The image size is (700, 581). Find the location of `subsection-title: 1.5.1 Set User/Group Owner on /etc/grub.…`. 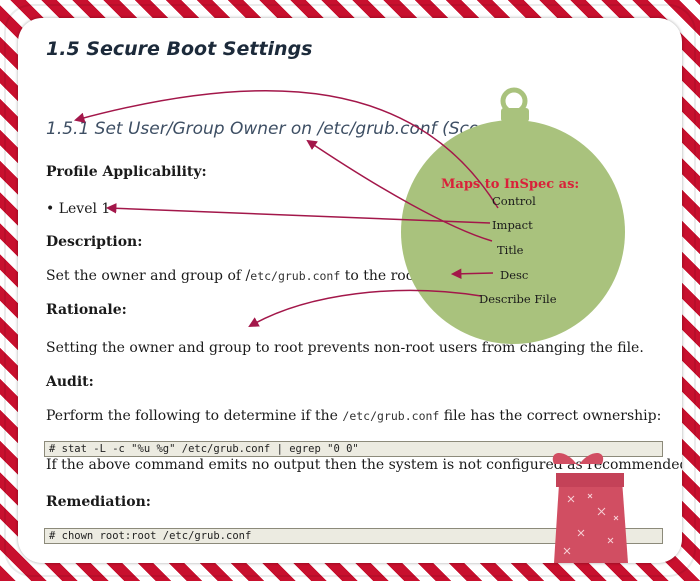

subsection-title: 1.5.1 Set User/Group Owner on /etc/grub.… is located at coordinates (280, 129).